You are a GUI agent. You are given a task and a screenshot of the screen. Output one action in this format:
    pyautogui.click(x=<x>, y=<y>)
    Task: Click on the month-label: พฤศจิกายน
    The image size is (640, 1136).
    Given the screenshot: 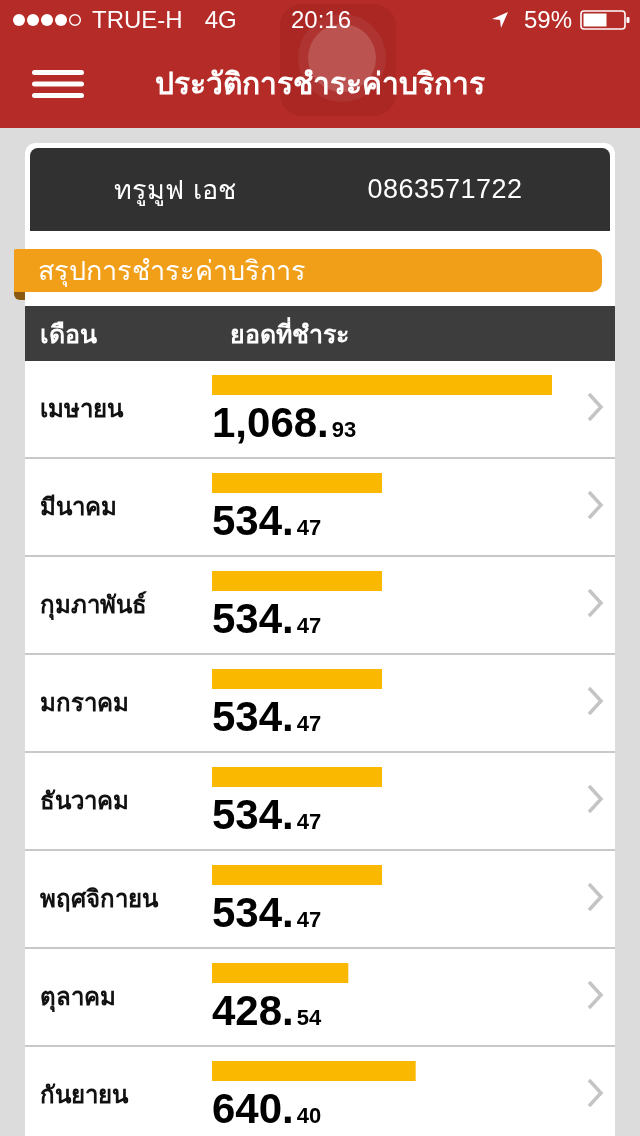 What is the action you would take?
    pyautogui.click(x=100, y=899)
    